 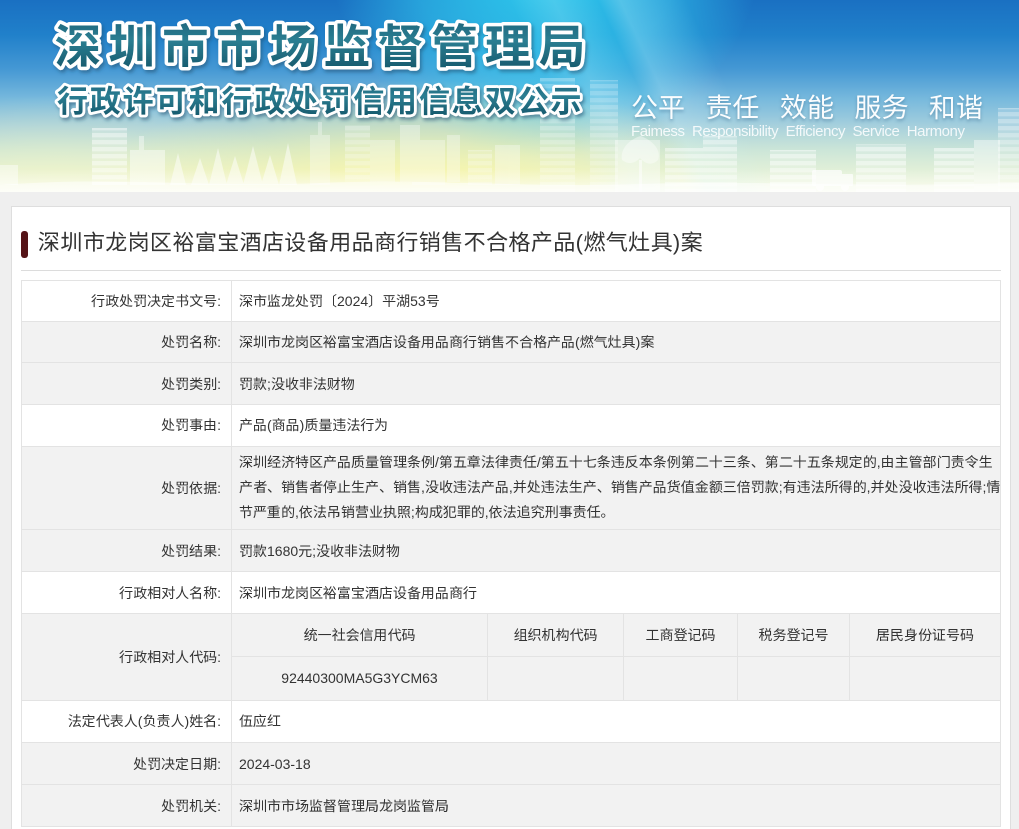 I want to click on svg-text: 深圳市市场监督管理局, so click(x=324, y=43).